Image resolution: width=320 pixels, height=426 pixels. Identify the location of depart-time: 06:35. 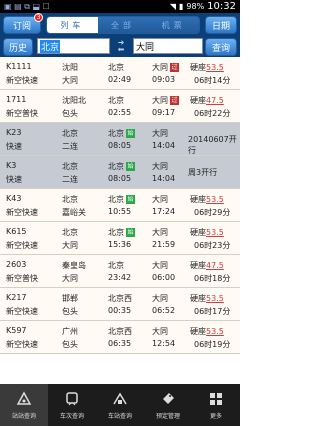
(120, 343).